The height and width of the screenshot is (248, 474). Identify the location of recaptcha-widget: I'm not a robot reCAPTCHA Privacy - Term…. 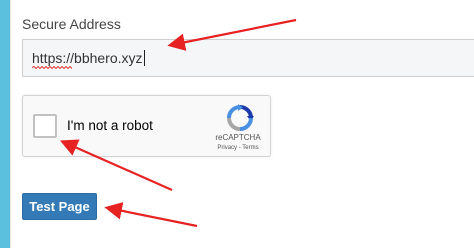
(146, 126).